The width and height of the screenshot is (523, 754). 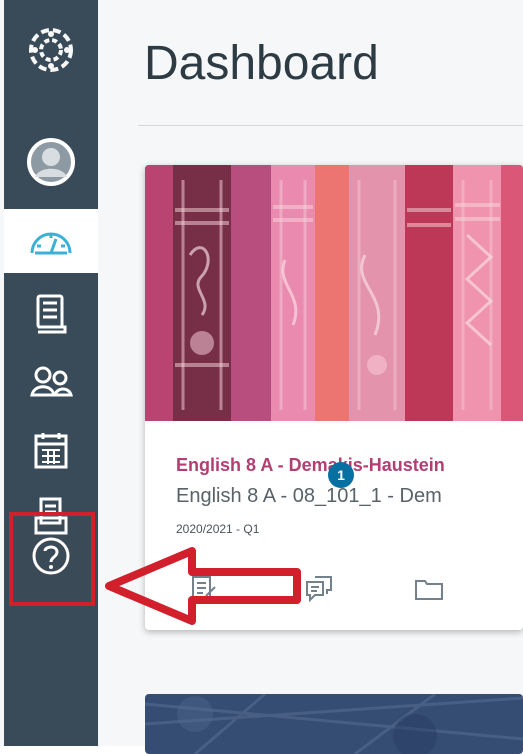 I want to click on account-avatar-icon, so click(x=51, y=162).